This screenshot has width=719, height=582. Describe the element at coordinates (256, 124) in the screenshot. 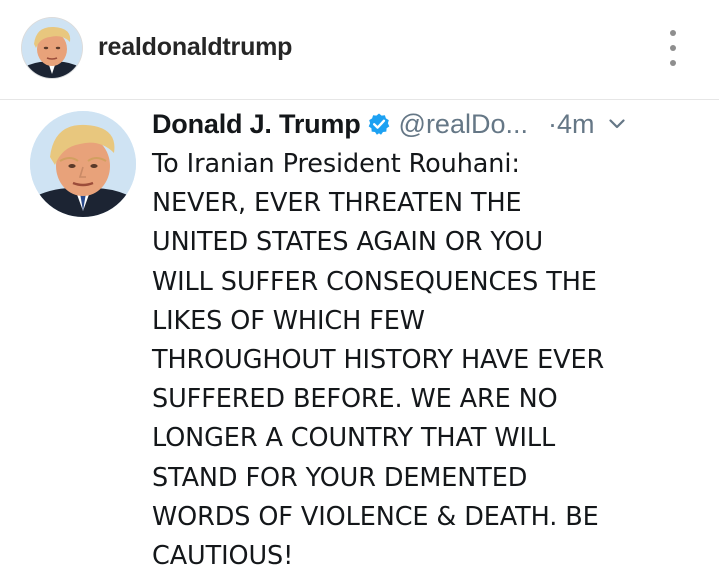

I see `tweet-display-name: Donald J. Trump` at that location.